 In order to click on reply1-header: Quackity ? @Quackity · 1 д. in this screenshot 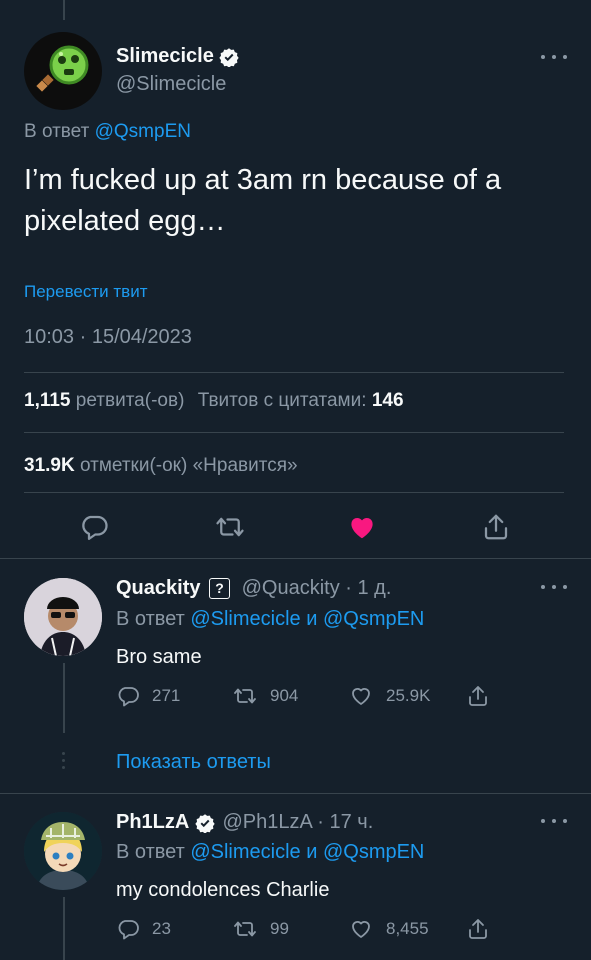, I will do `click(253, 588)`.